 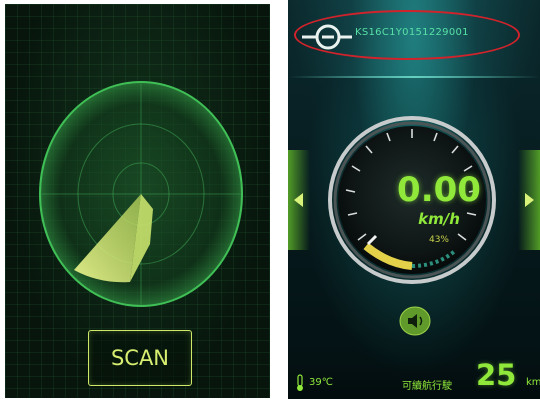 What do you see at coordinates (533, 382) in the screenshot?
I see `range-unit: km` at bounding box center [533, 382].